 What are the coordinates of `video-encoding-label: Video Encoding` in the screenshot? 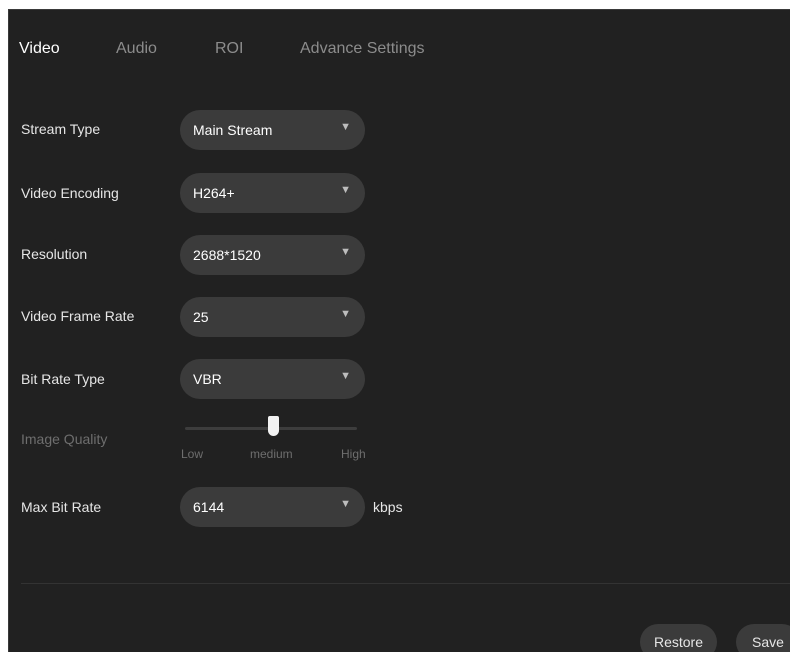 It's located at (70, 193).